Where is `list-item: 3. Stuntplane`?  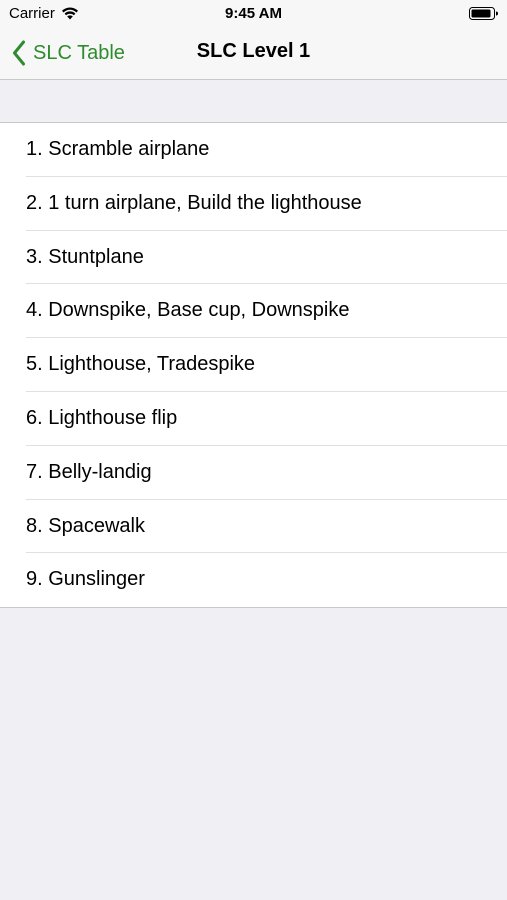 list-item: 3. Stuntplane is located at coordinates (253, 258).